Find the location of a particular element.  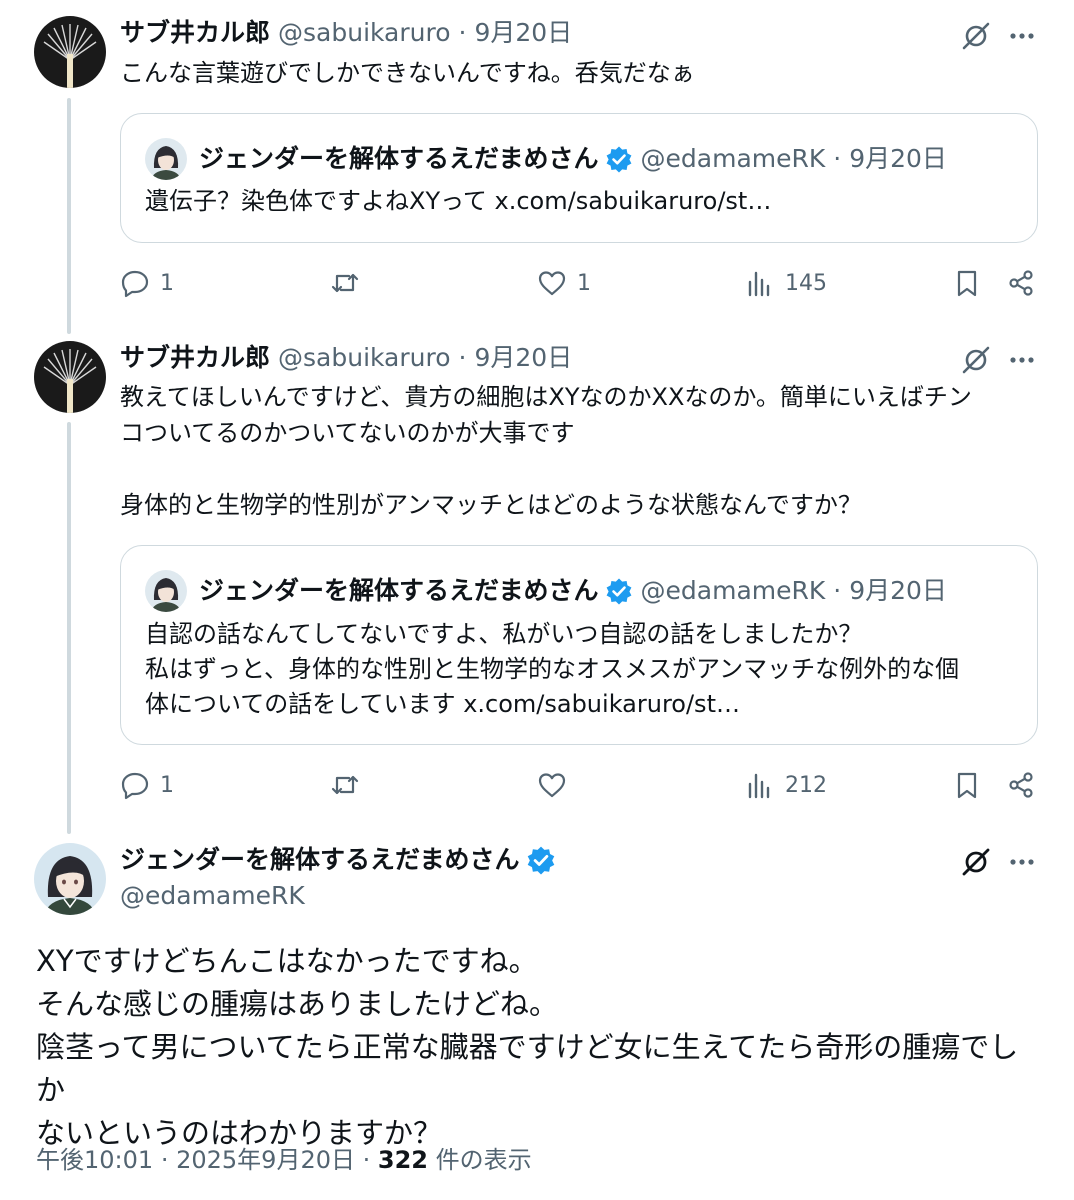

like-count: 1 is located at coordinates (584, 283).